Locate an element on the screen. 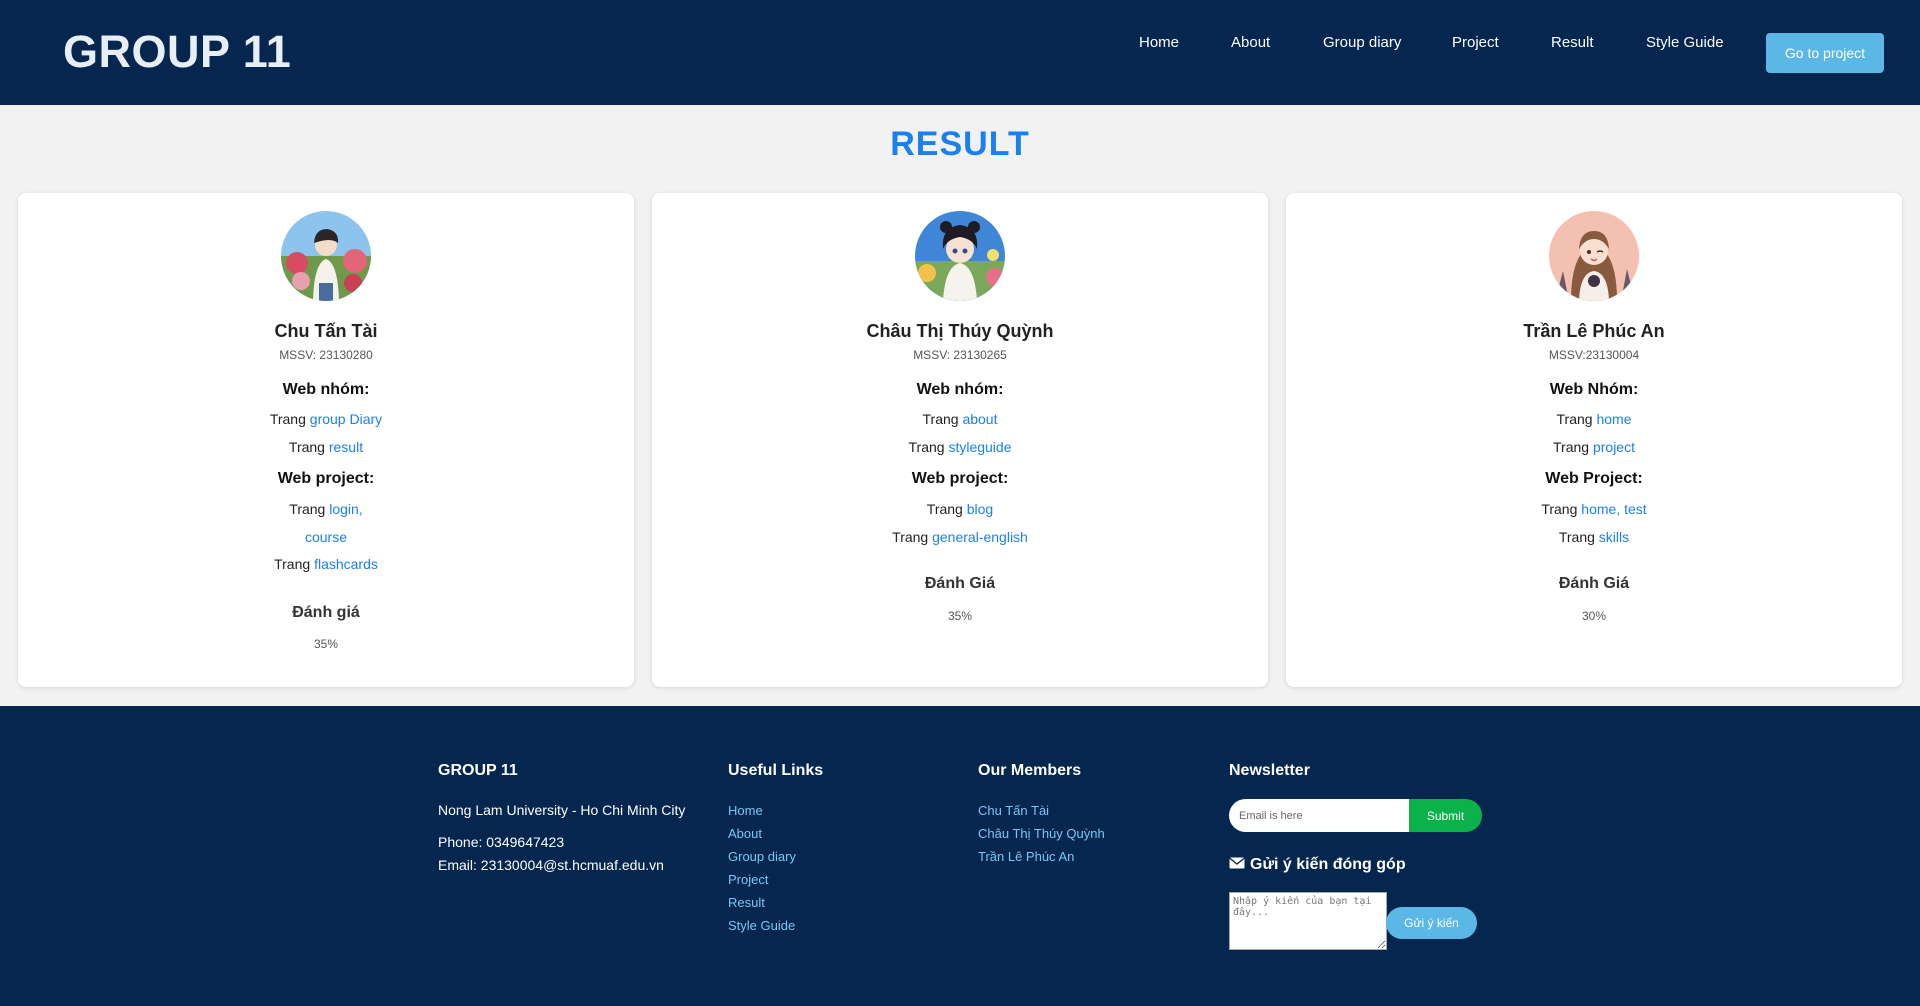 The image size is (1920, 1006). page-link-result: result is located at coordinates (346, 447).